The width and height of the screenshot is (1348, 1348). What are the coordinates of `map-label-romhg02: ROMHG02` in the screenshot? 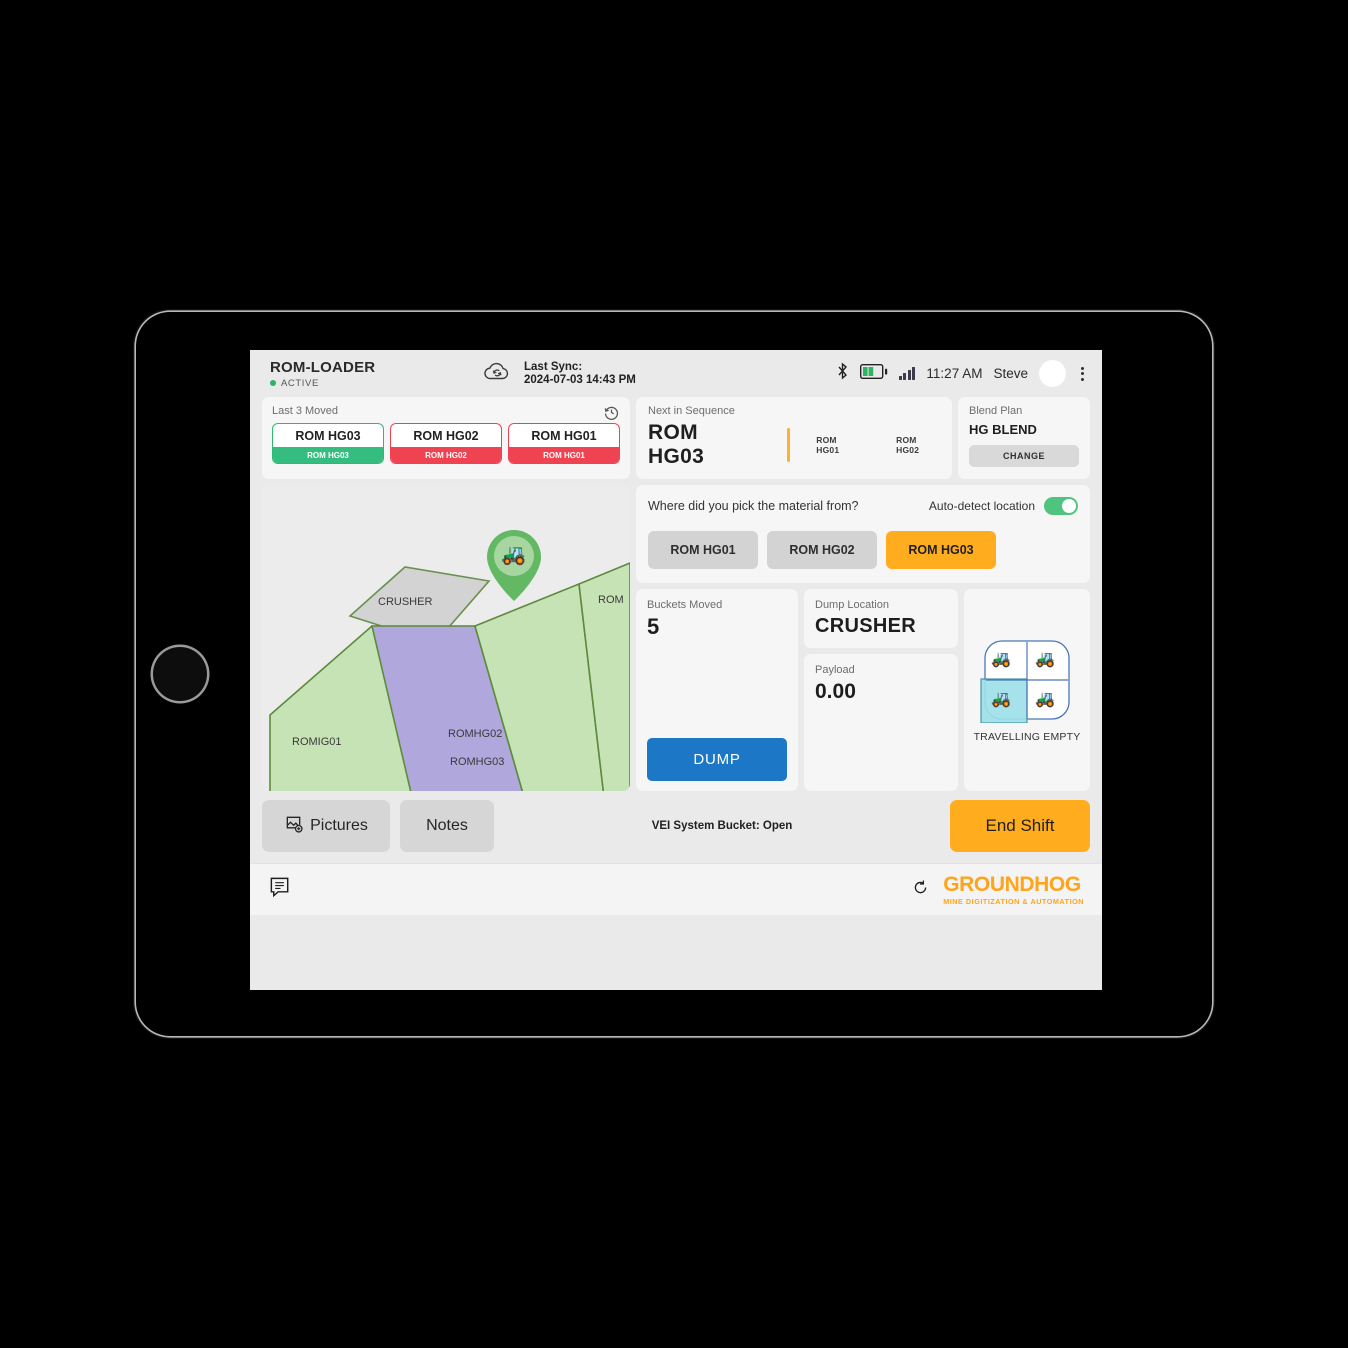 It's located at (475, 734).